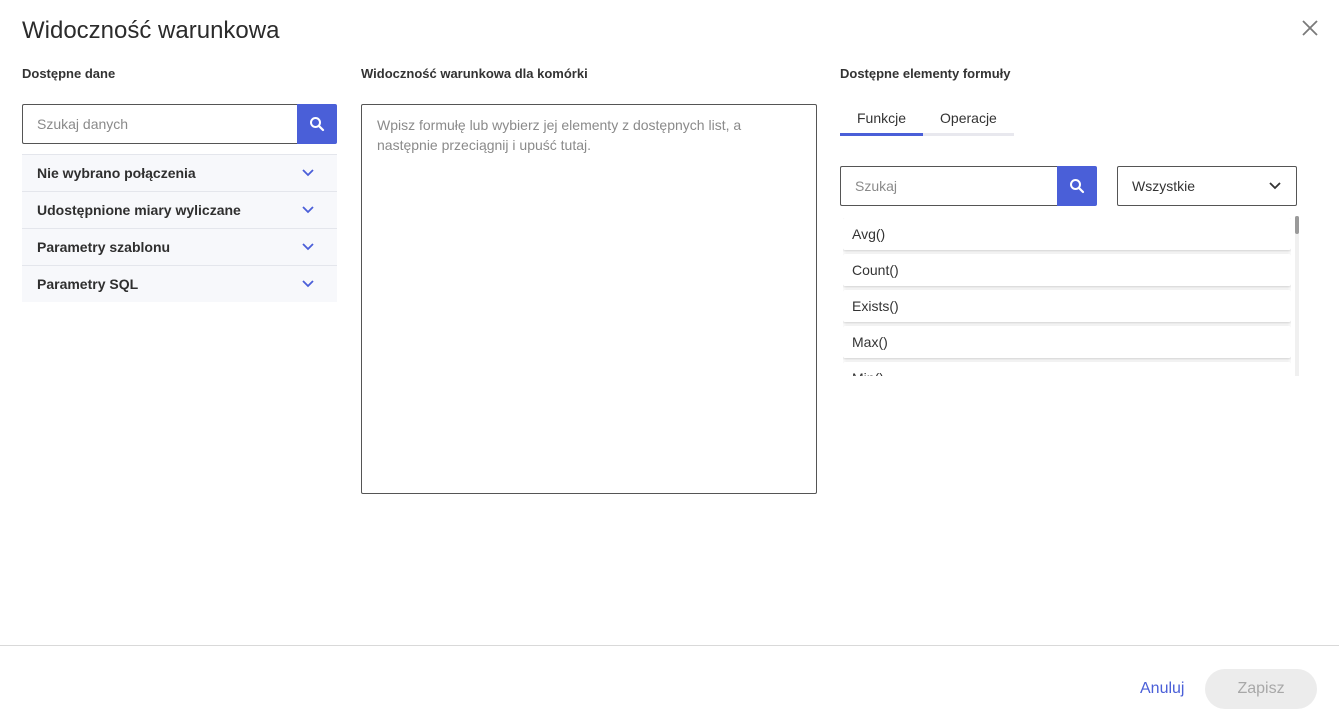 The width and height of the screenshot is (1339, 728). I want to click on section-label: Parametry szablonu, so click(104, 247).